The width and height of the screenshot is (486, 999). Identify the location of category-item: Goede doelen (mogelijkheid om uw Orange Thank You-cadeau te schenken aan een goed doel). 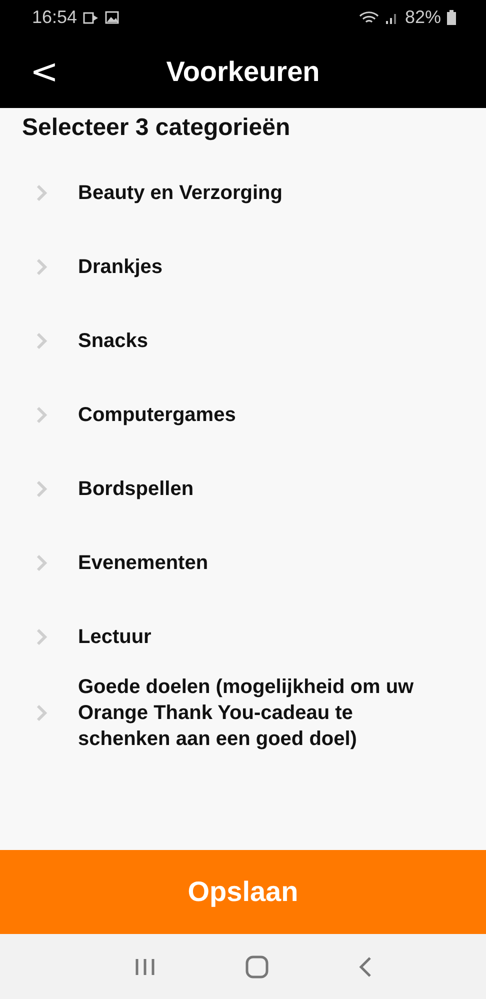
(282, 713).